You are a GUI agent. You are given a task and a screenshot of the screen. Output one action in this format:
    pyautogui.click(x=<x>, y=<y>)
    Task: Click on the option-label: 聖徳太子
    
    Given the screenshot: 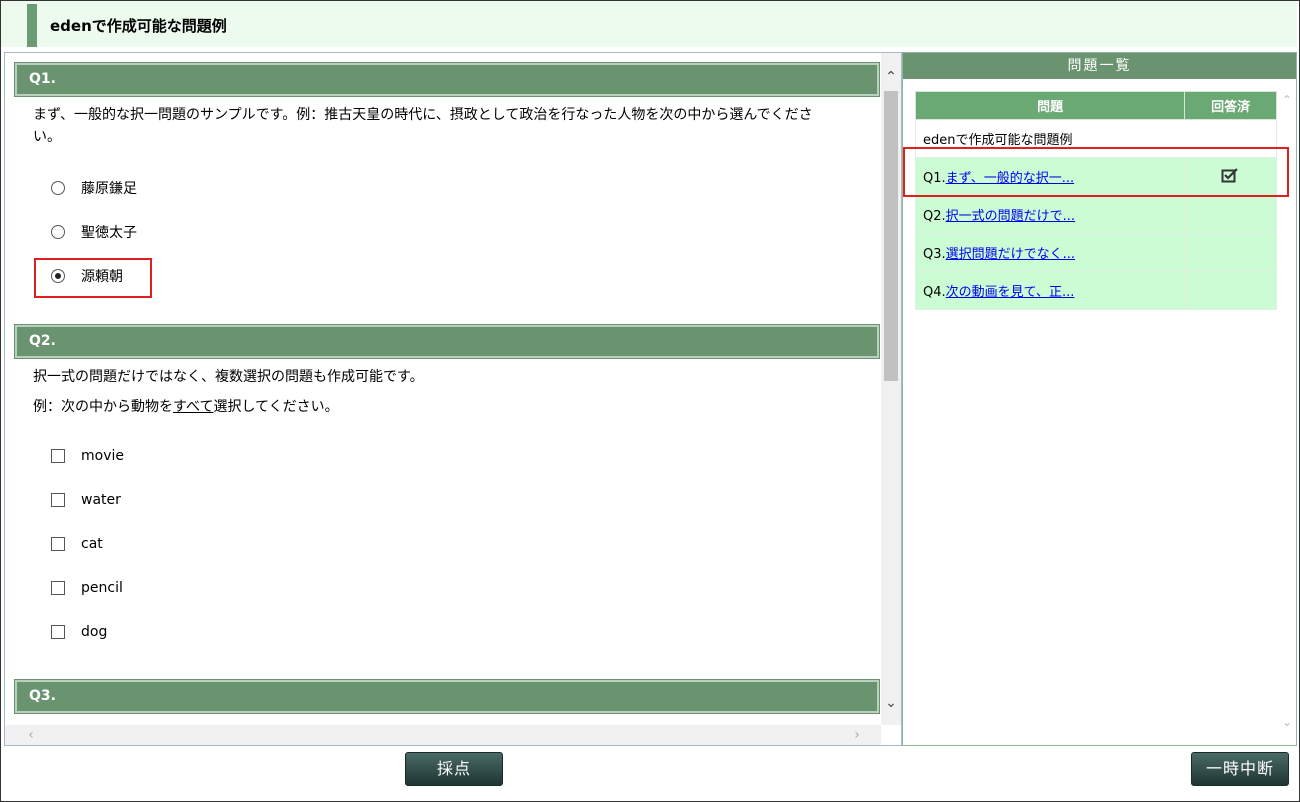 What is the action you would take?
    pyautogui.click(x=109, y=233)
    